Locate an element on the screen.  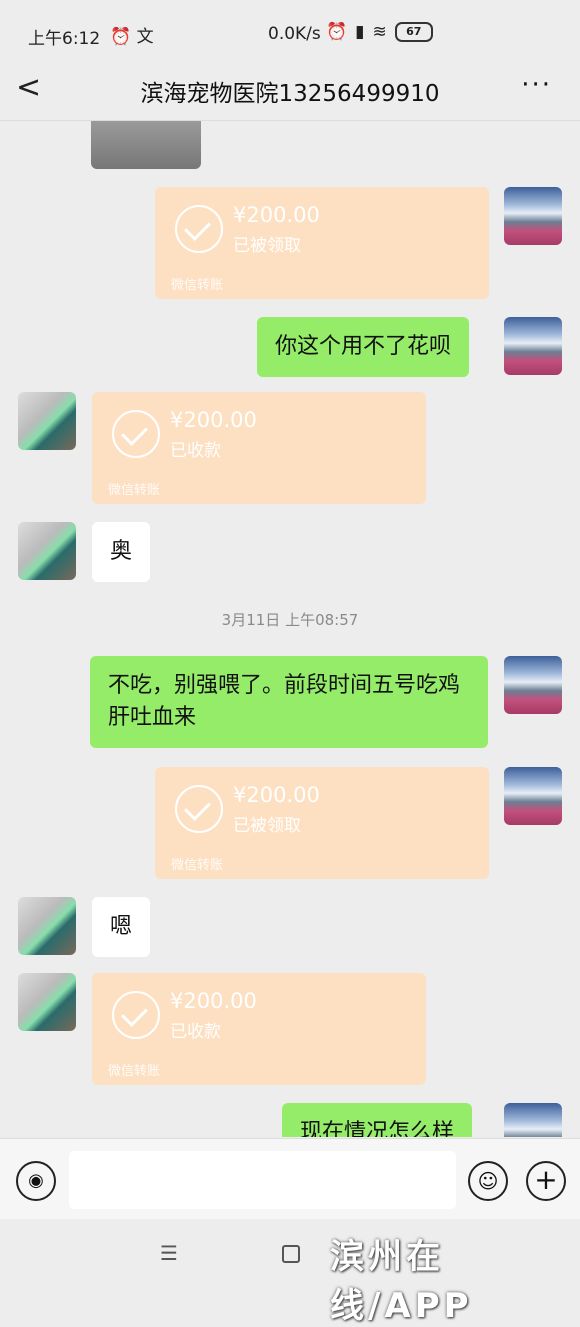
wifi-icon: ≋ is located at coordinates (379, 32).